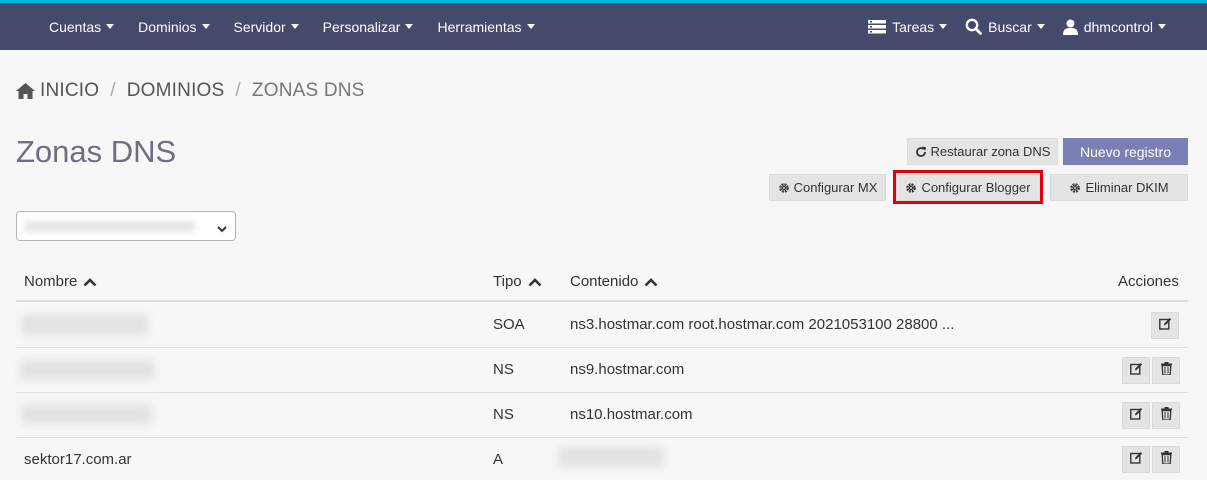 The height and width of the screenshot is (480, 1207). Describe the element at coordinates (631, 414) in the screenshot. I see `record-content: ns10.hostmar.com` at that location.